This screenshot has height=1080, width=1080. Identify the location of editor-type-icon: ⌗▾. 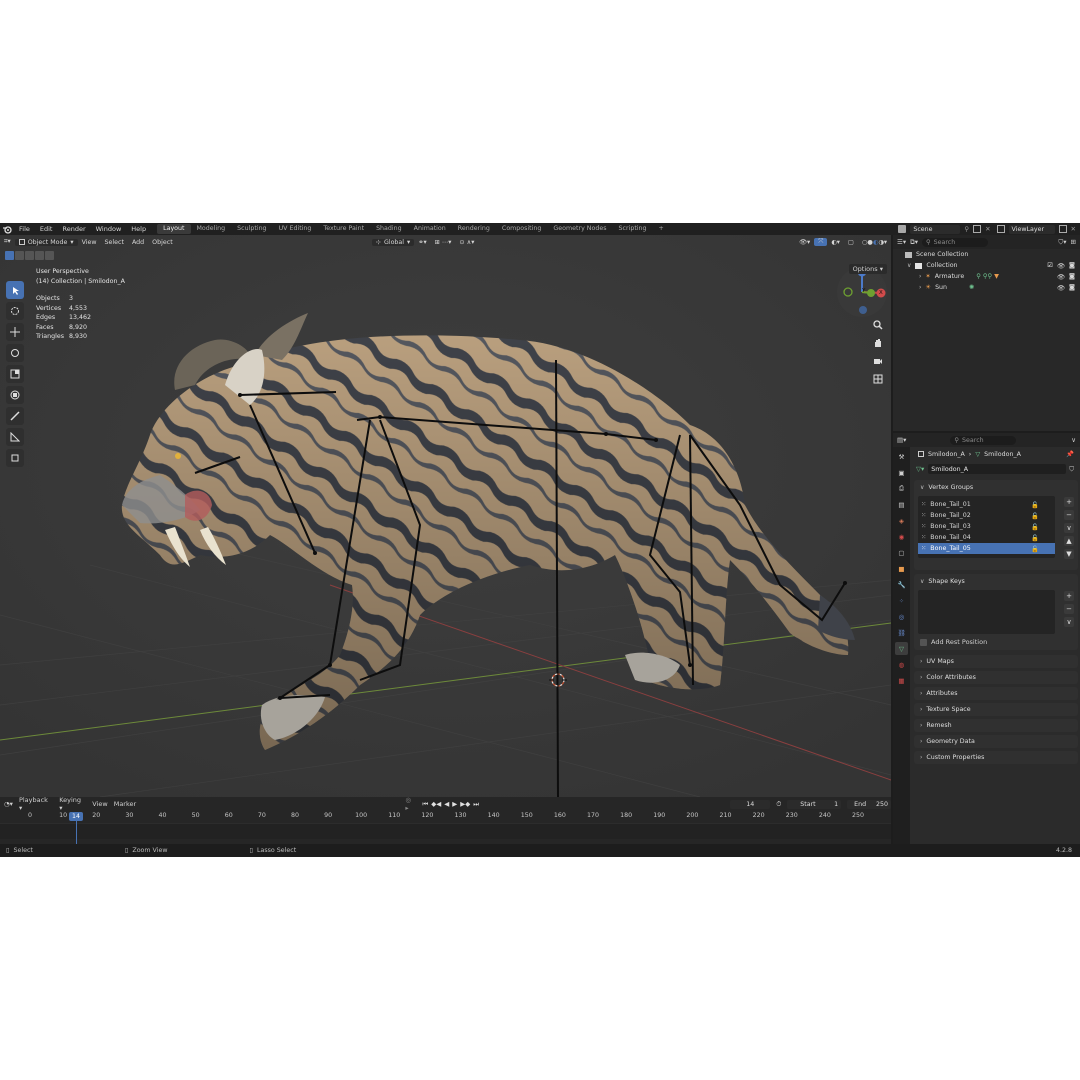
(7, 242).